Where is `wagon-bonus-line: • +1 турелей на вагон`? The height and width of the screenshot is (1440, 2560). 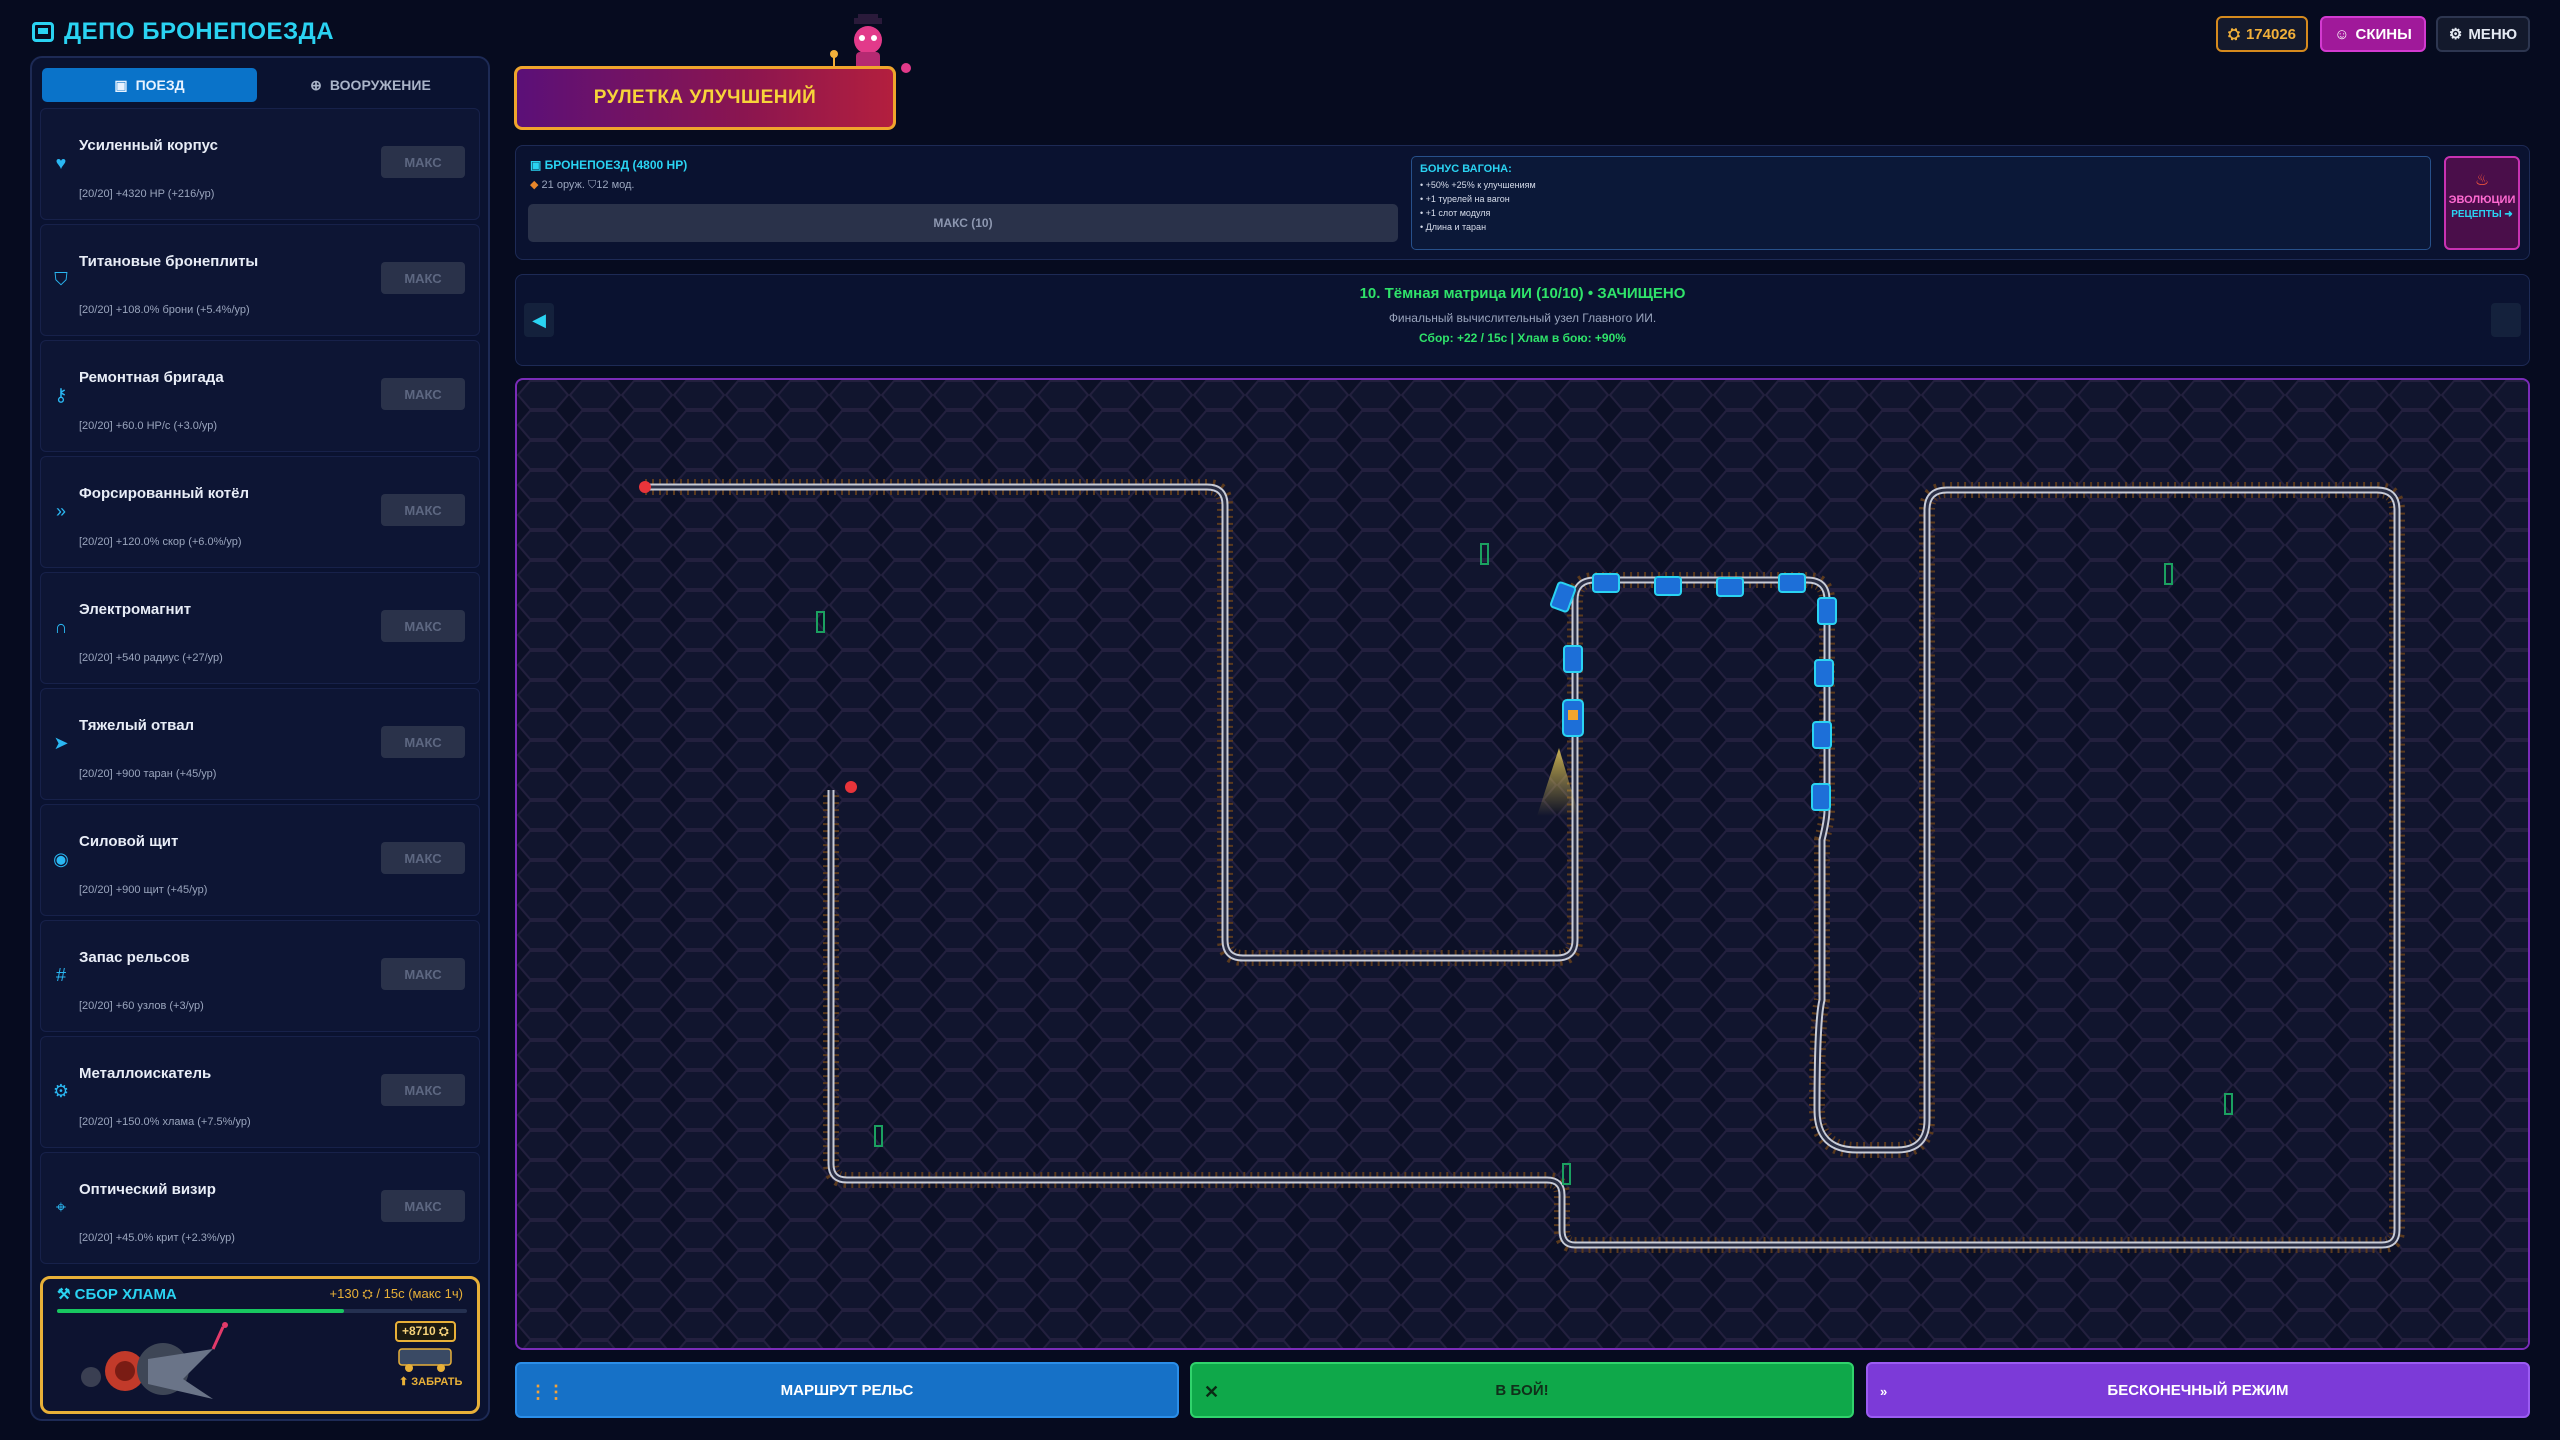
wagon-bonus-line: • +1 турелей на вагон is located at coordinates (1465, 199).